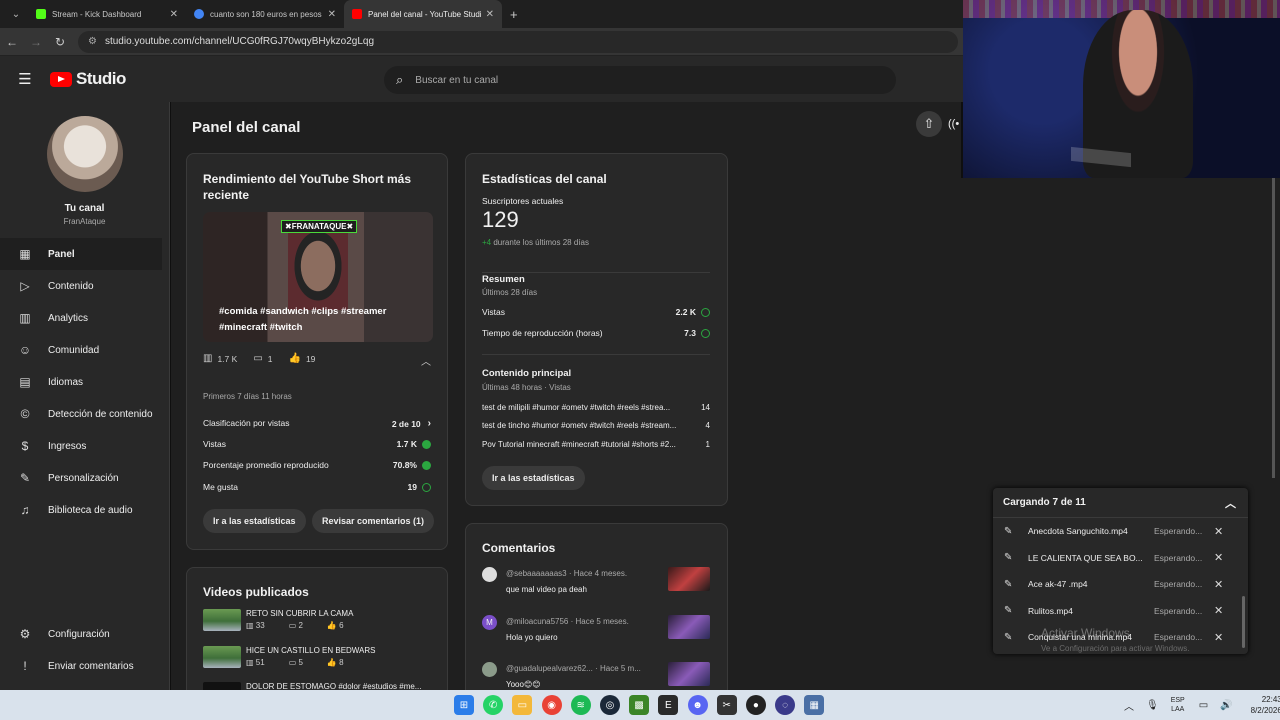 This screenshot has width=1280, height=720. I want to click on sidebar-item-comunidad: ☺ Comunidad, so click(84, 350).